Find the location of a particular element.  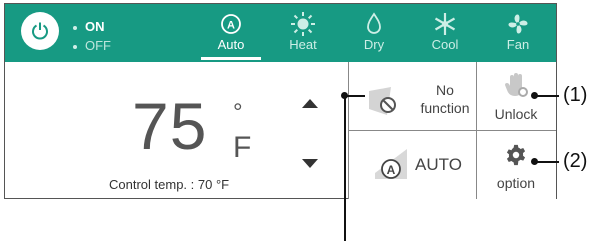

mode-auto: A Auto is located at coordinates (231, 35).